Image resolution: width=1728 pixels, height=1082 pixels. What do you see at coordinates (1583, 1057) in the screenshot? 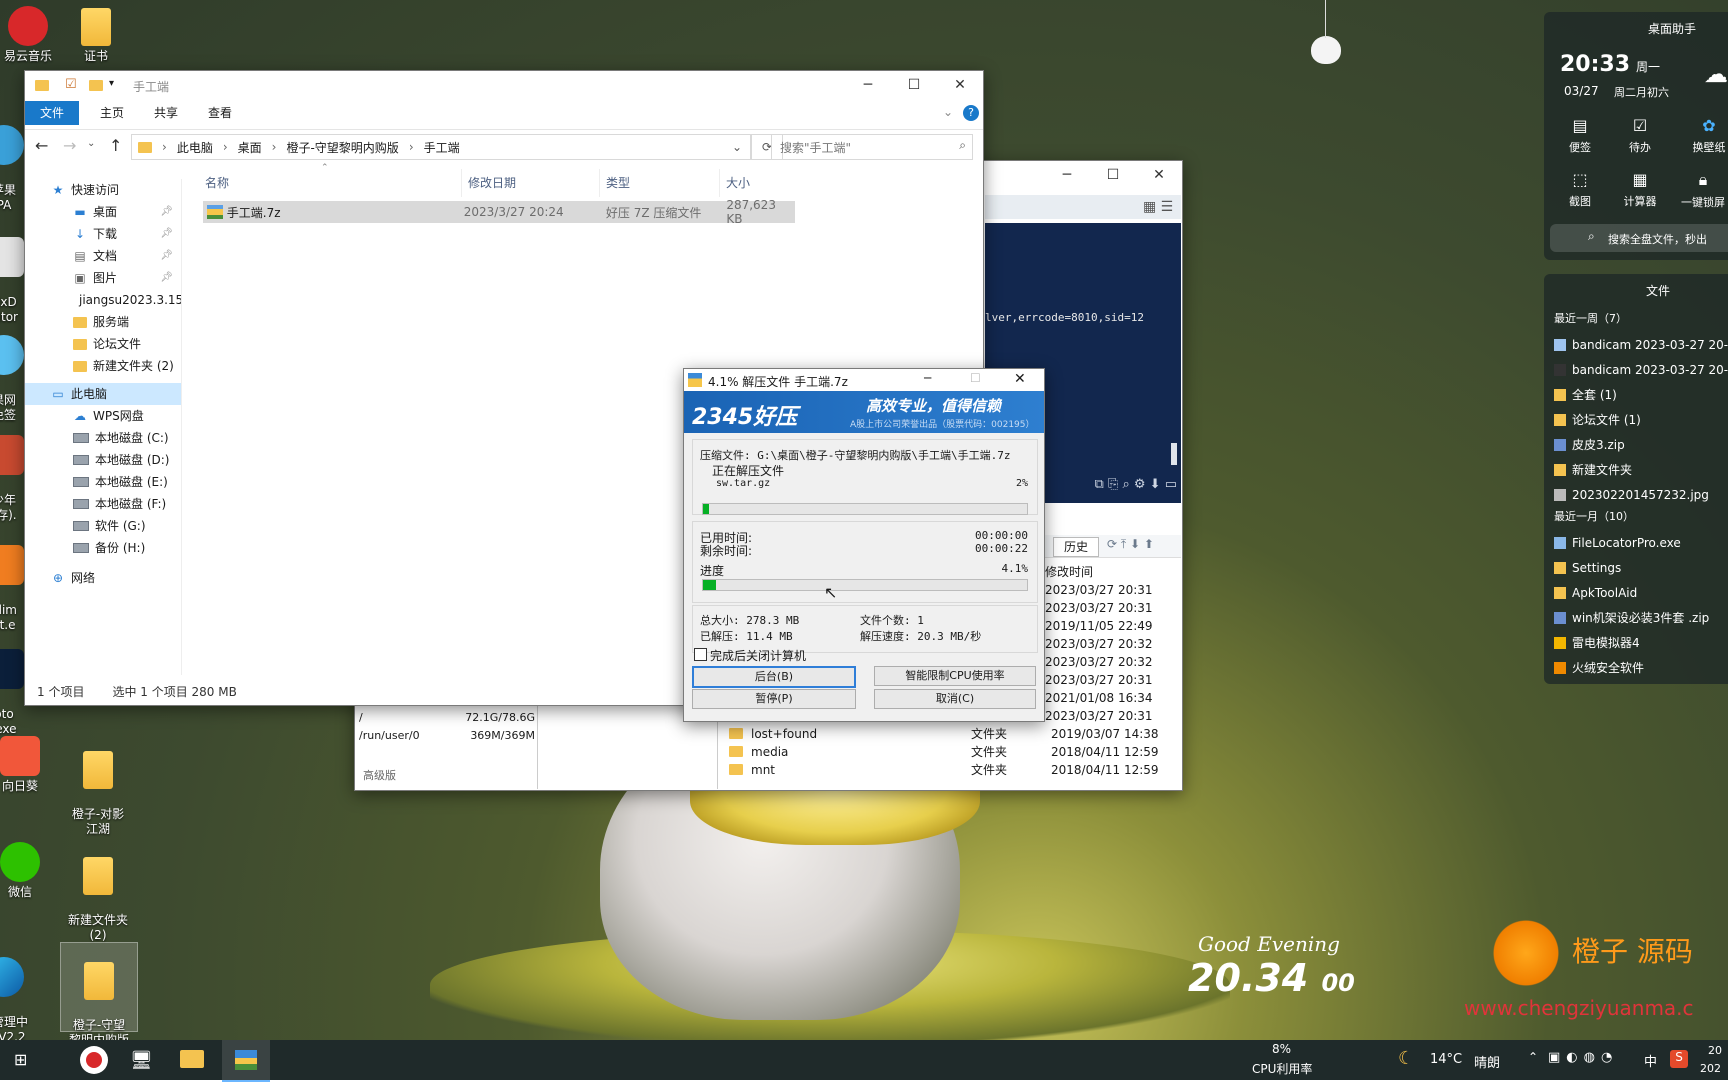
I see `tray-icons: ▣◐◍◔` at bounding box center [1583, 1057].